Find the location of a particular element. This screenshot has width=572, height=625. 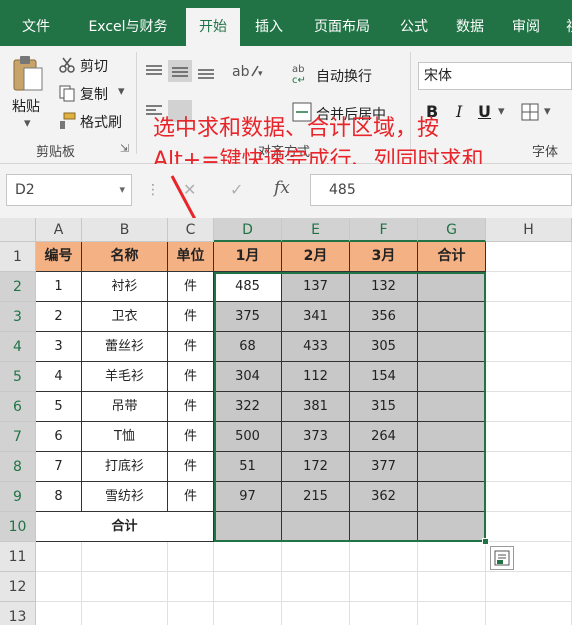

header-cell: 合计 is located at coordinates (452, 257).